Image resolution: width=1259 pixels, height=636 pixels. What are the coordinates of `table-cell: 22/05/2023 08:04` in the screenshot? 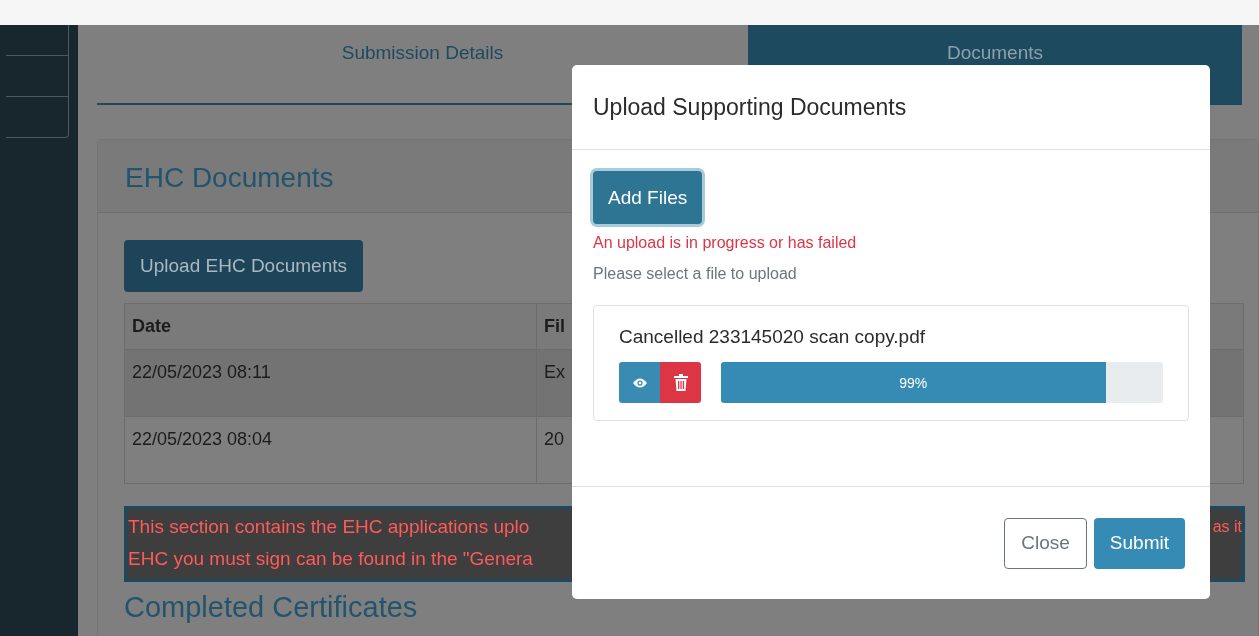 It's located at (330, 450).